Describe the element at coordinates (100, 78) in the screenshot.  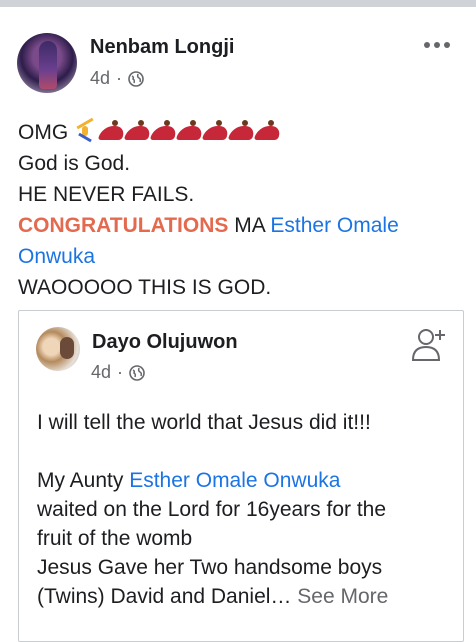
I see `post-time: 4d` at that location.